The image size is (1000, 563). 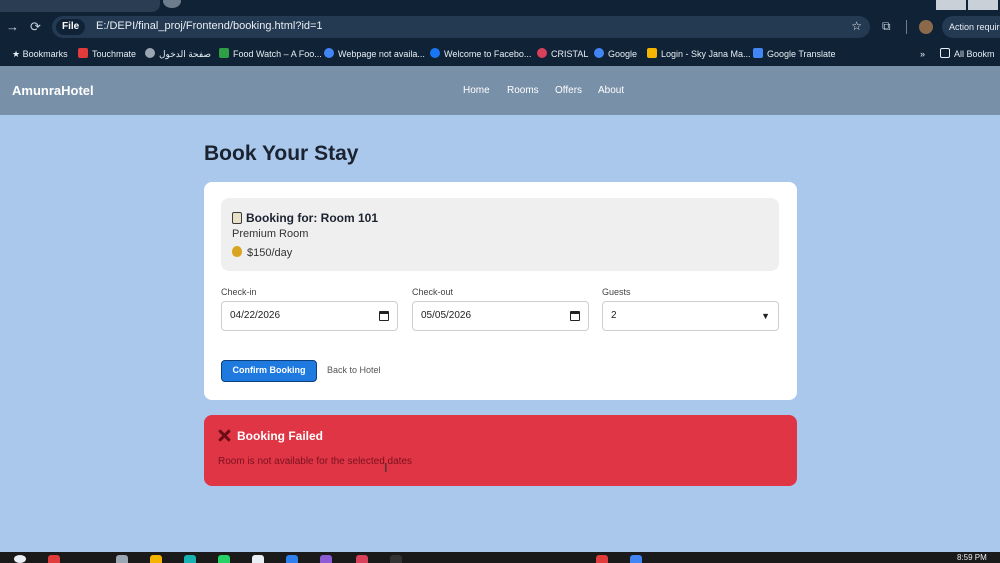 I want to click on checkout-date-input: 05/05/2026, so click(x=500, y=316).